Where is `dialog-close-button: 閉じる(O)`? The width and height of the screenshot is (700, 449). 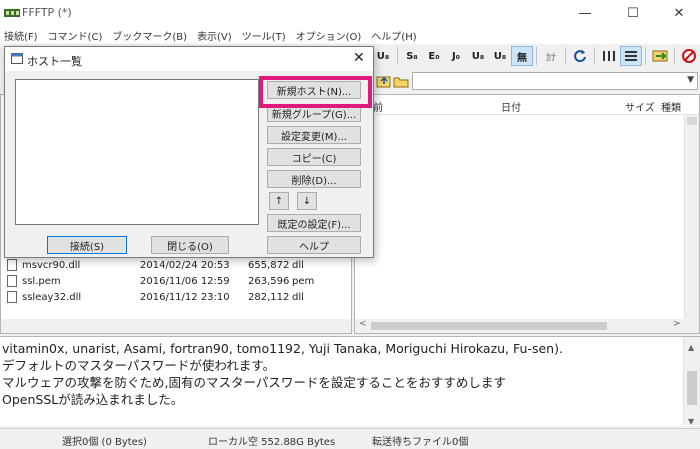 dialog-close-button: 閉じる(O) is located at coordinates (190, 245).